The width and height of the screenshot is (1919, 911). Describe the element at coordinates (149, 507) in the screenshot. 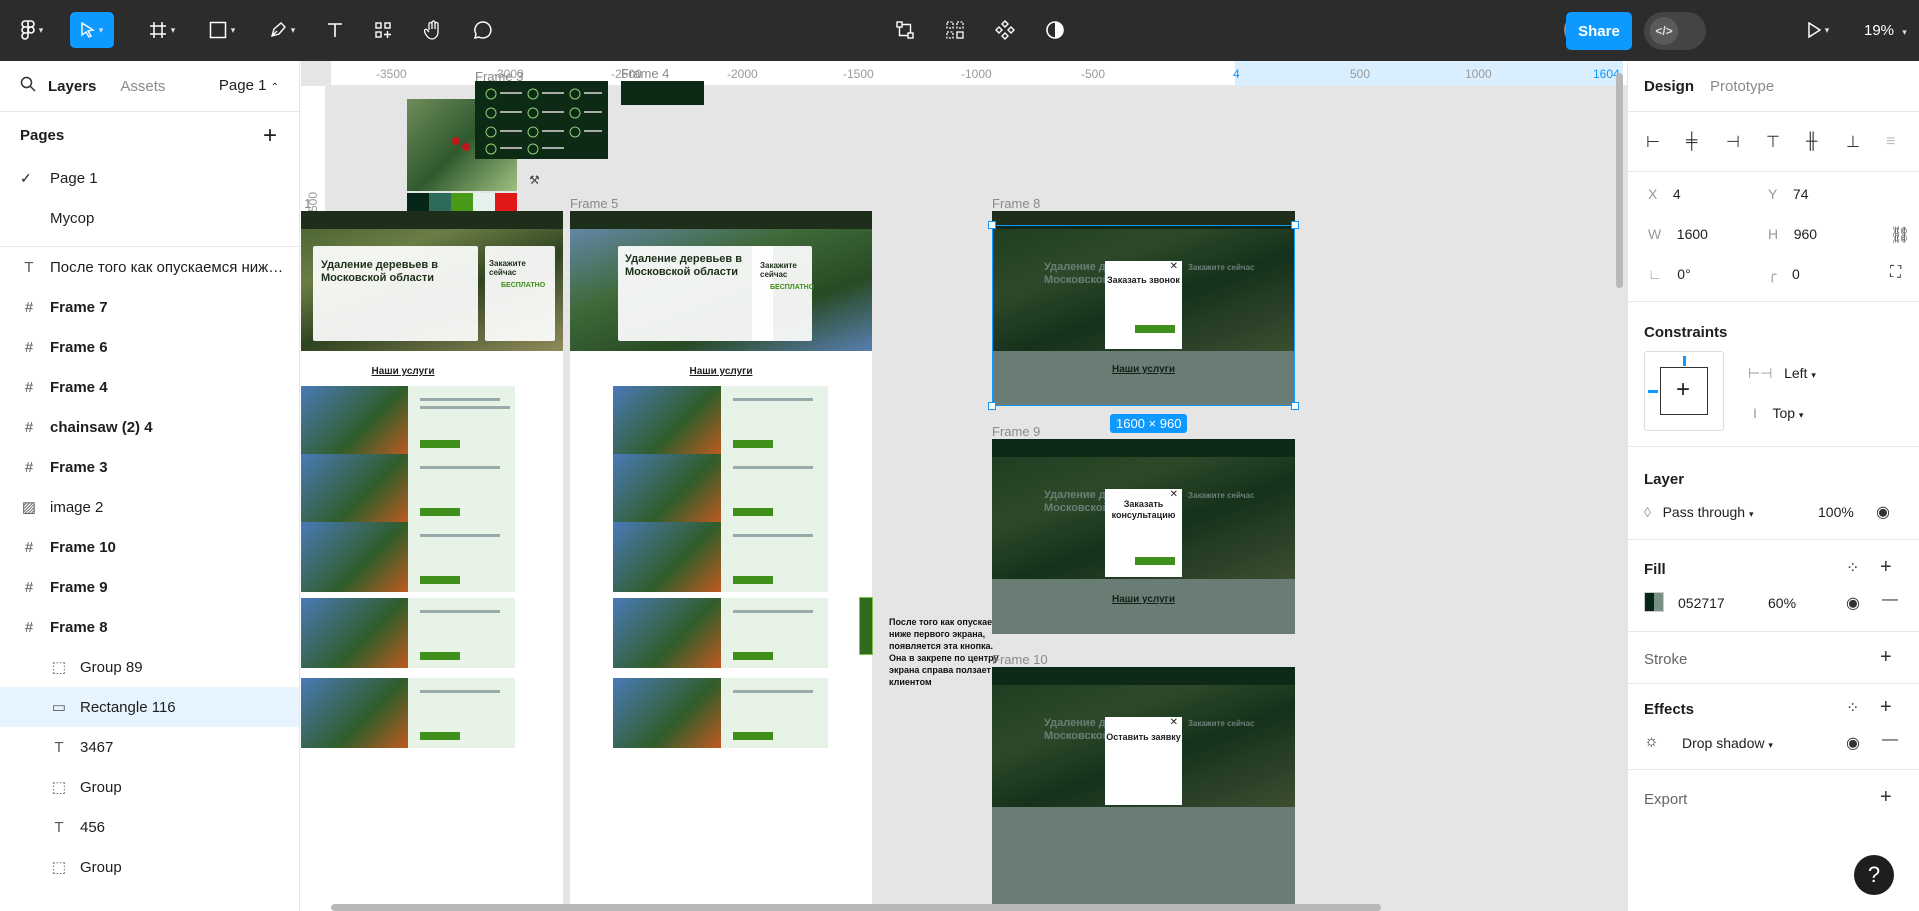

I see `layer-item: ▨ image 2` at that location.